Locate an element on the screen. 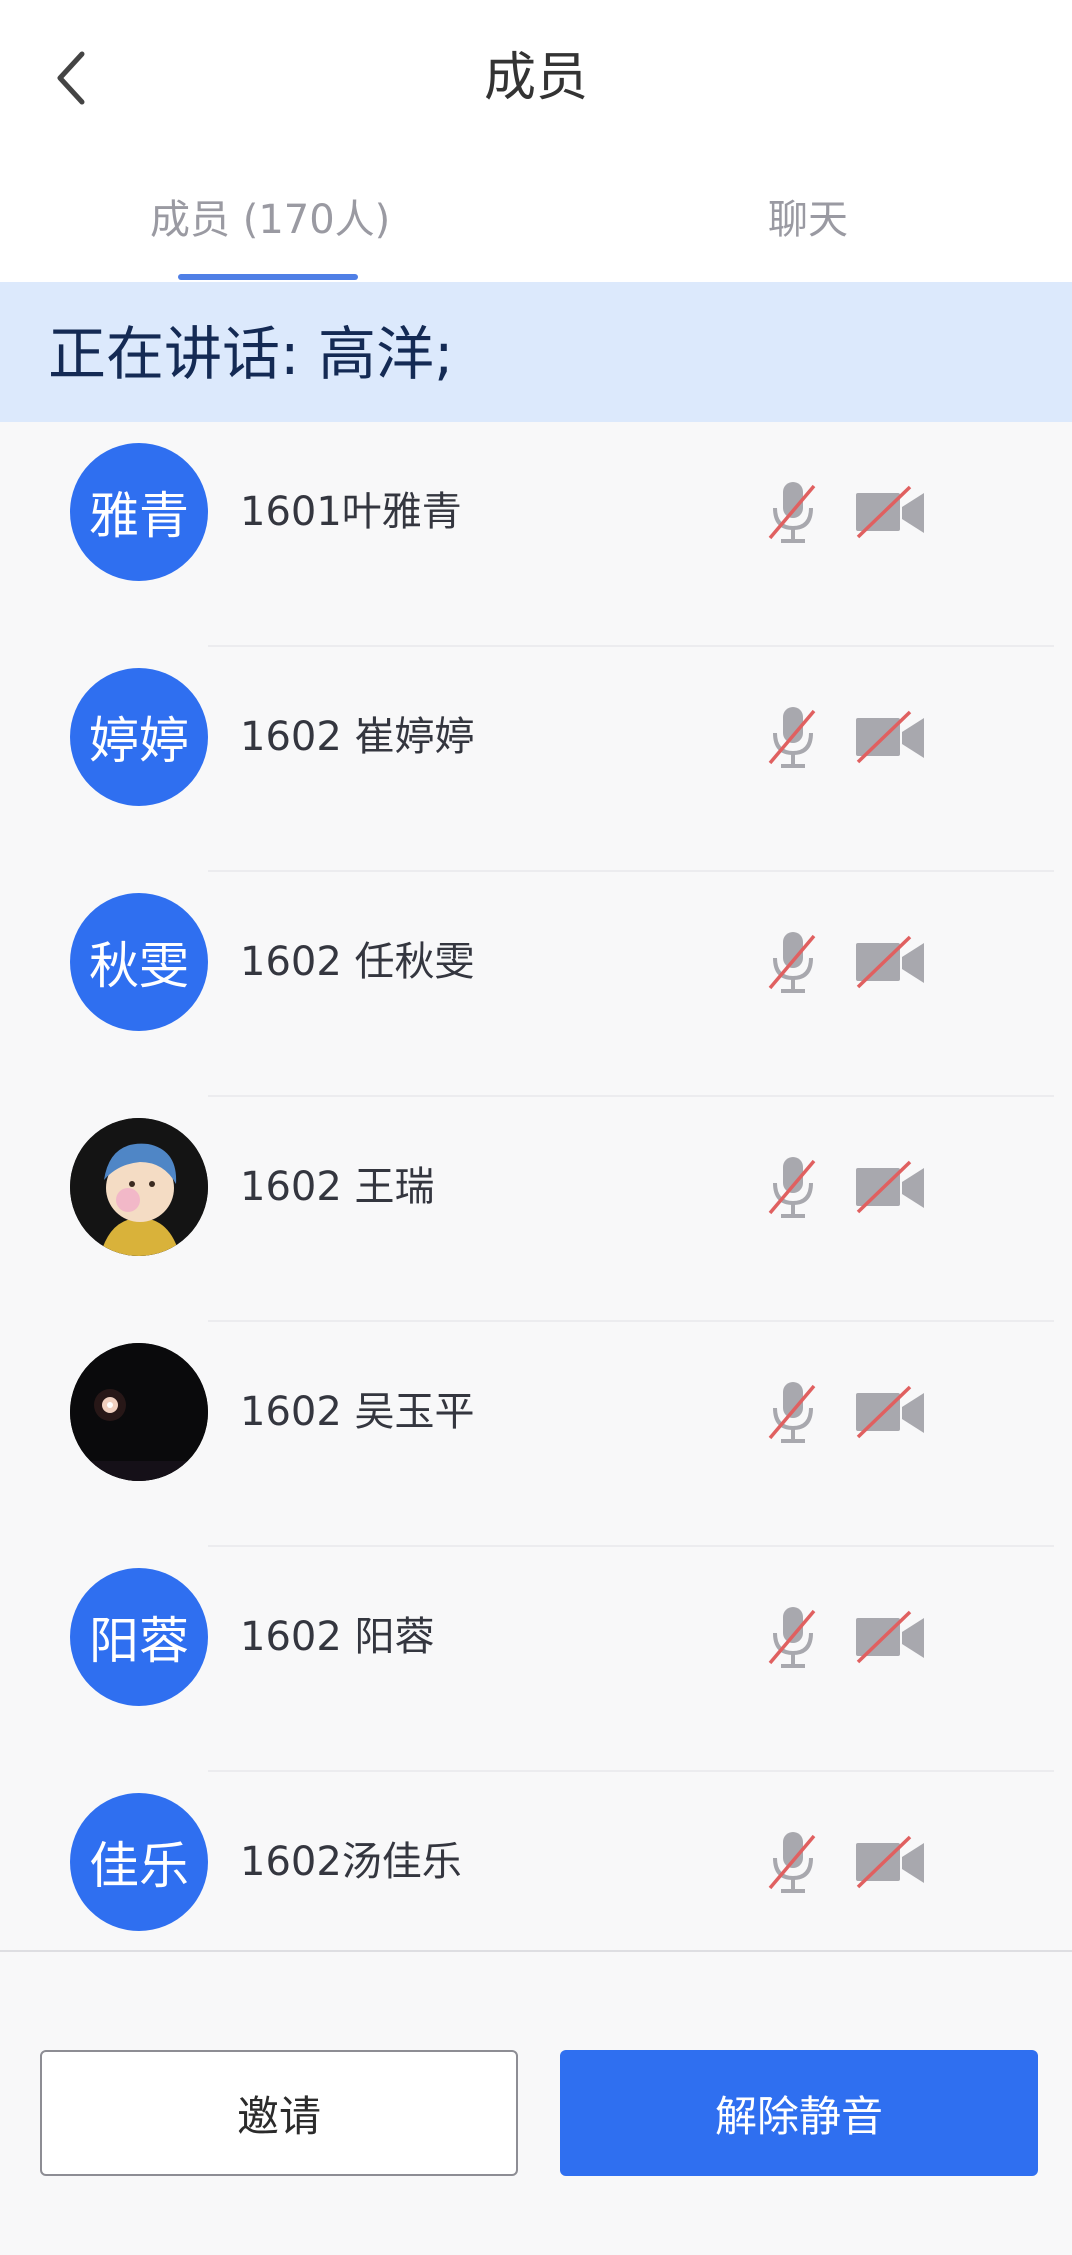  member-name: 1602 吴玉平 is located at coordinates (357, 1412).